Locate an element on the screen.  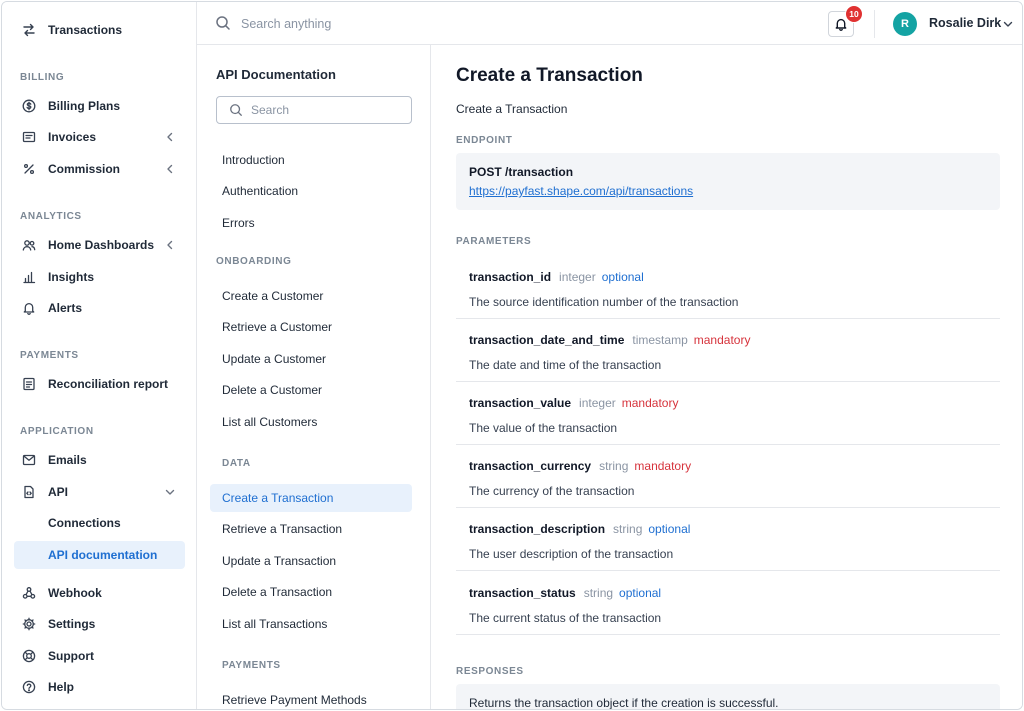
sidebar-item-home-dashboards: Home Dashboards is located at coordinates (99, 245).